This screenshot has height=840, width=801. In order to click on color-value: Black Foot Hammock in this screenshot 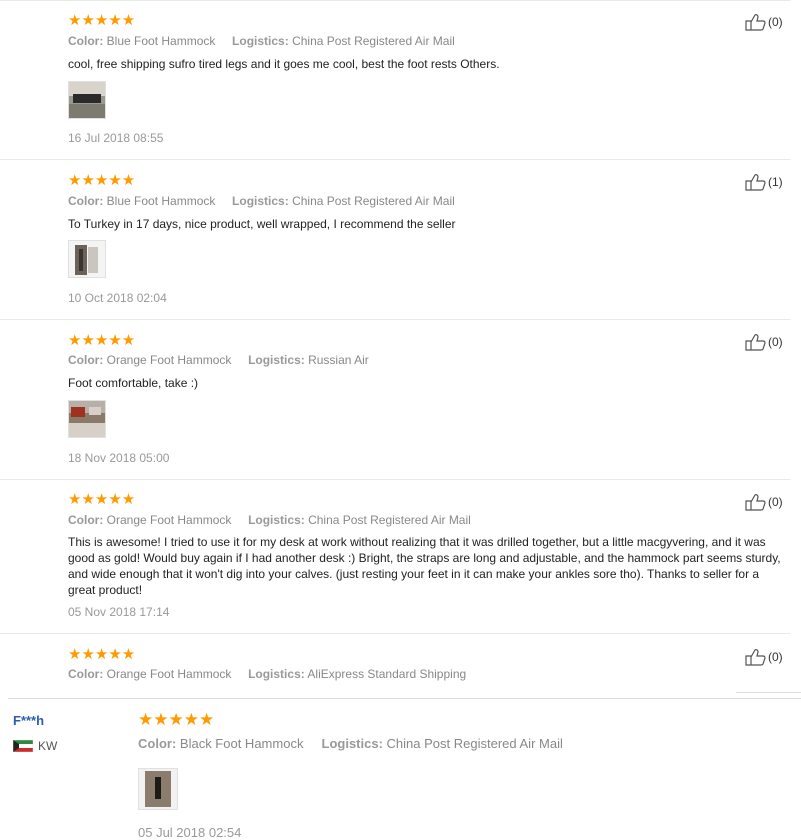, I will do `click(241, 743)`.